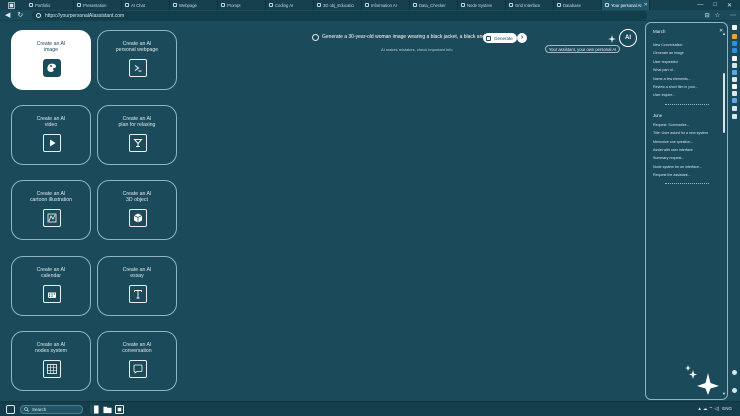 This screenshot has height=416, width=740. Describe the element at coordinates (417, 49) in the screenshot. I see `disclaimer-text: AI makes mistakes, check important info` at that location.